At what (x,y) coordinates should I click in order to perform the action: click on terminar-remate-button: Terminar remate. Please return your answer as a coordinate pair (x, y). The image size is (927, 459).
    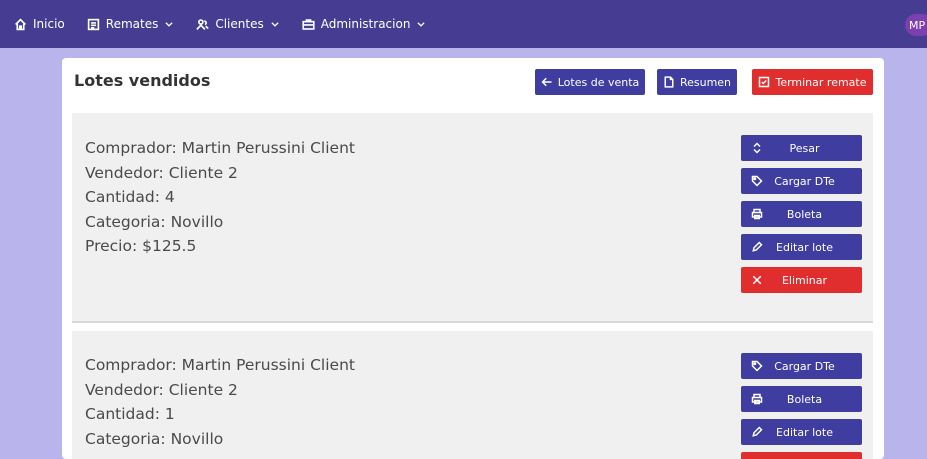
    Looking at the image, I should click on (812, 82).